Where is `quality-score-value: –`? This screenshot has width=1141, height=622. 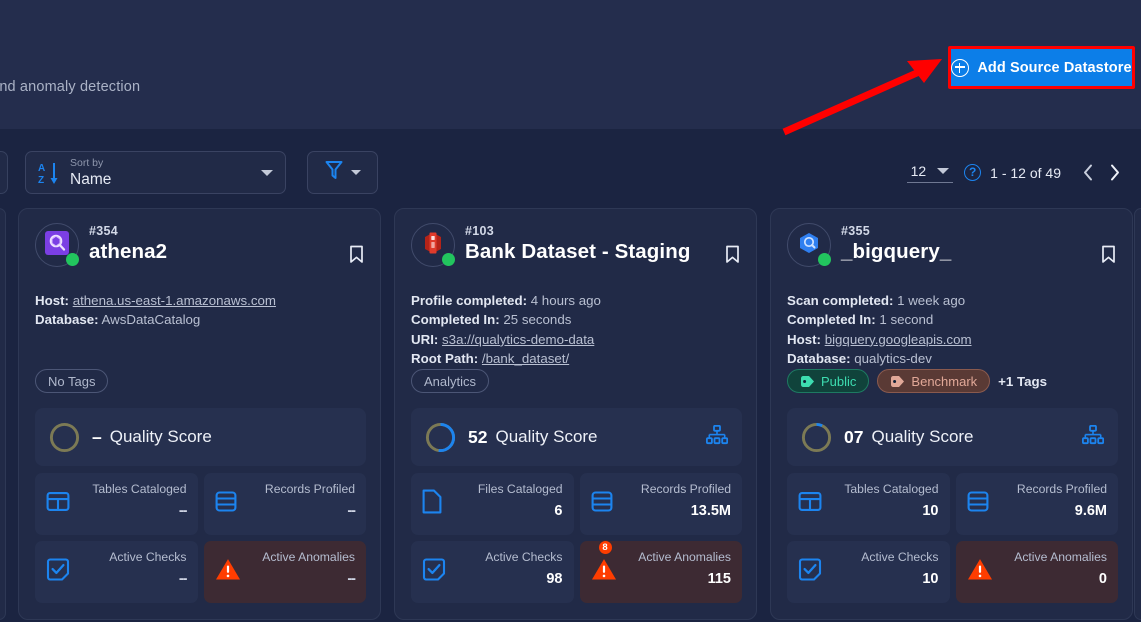
quality-score-value: – is located at coordinates (97, 436).